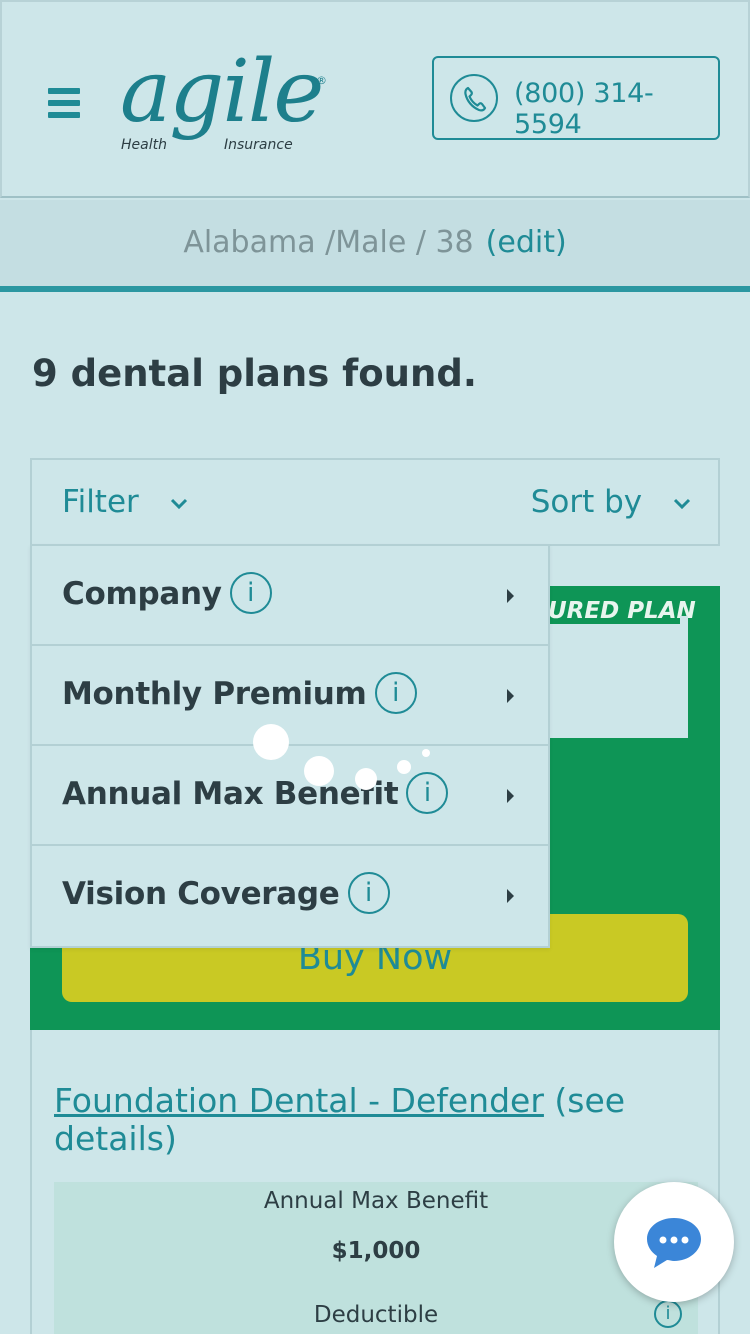 The image size is (750, 1334). I want to click on logo-wordmark: agile, so click(222, 92).